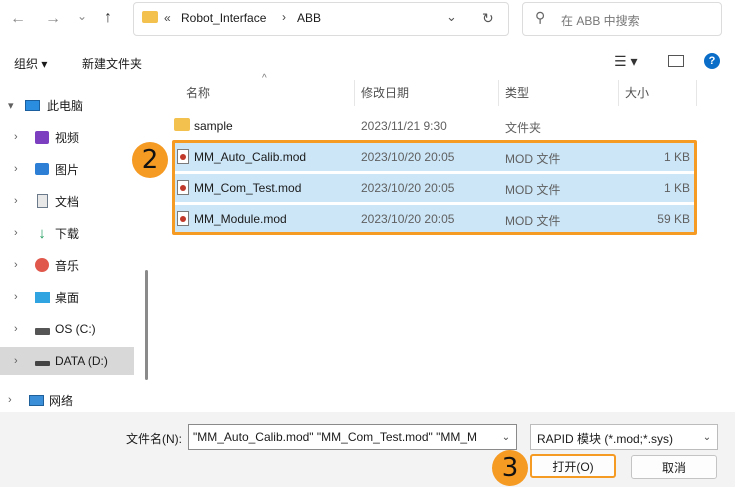 This screenshot has width=735, height=487. I want to click on video-icon, so click(42, 137).